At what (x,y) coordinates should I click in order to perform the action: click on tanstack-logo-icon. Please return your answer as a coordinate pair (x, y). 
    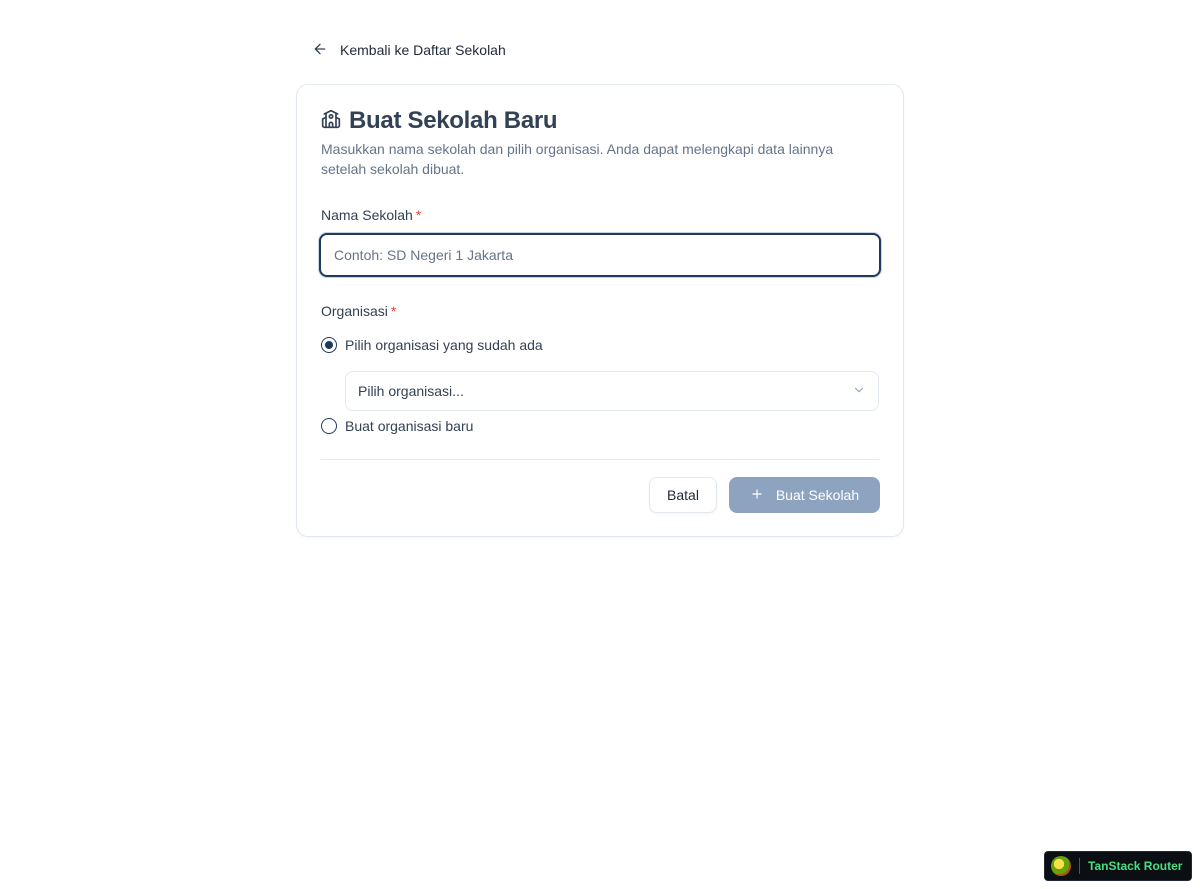
    Looking at the image, I should click on (1061, 866).